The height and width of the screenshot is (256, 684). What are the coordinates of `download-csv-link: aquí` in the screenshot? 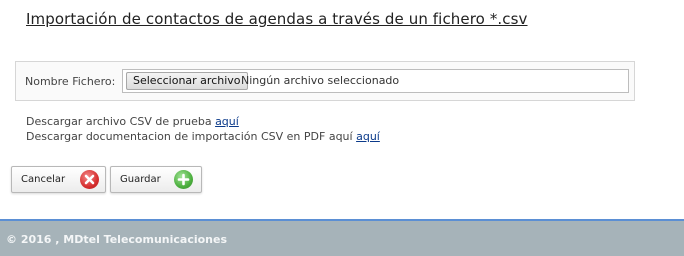 It's located at (227, 121).